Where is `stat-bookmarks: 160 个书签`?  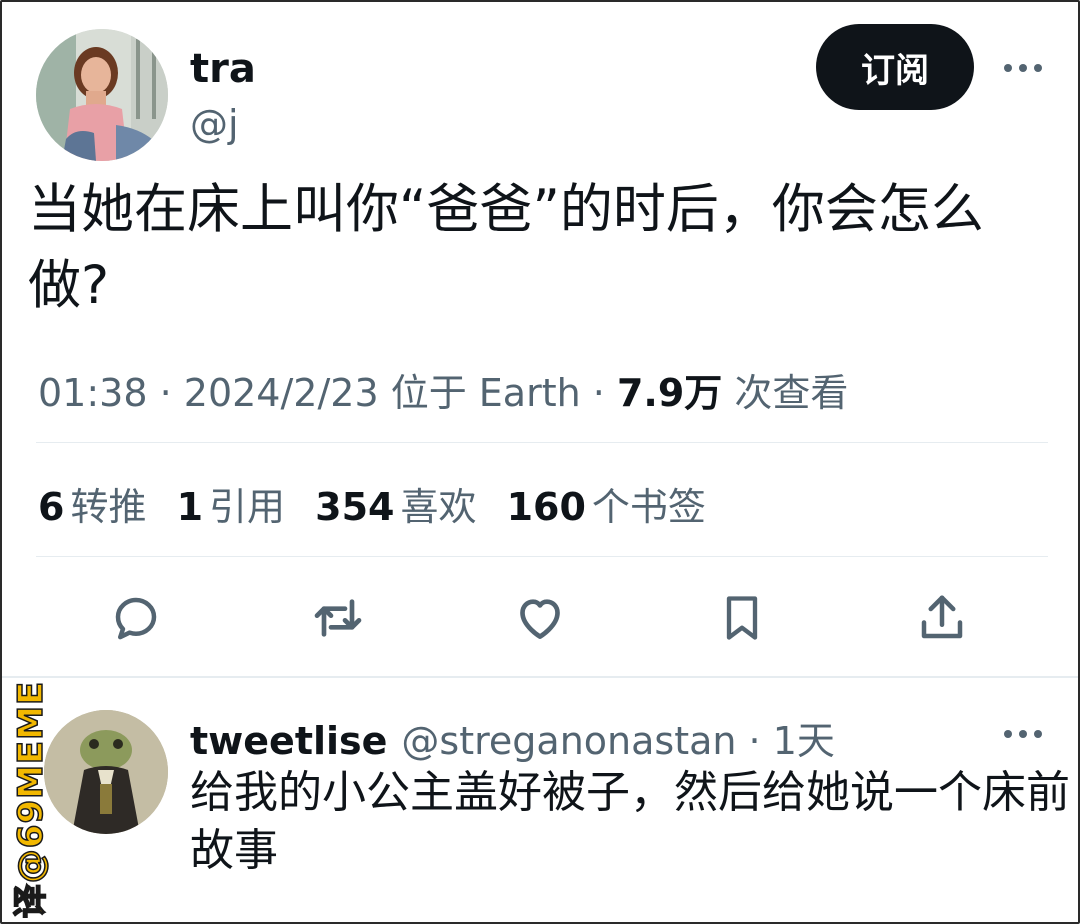 stat-bookmarks: 160 个书签 is located at coordinates (606, 507).